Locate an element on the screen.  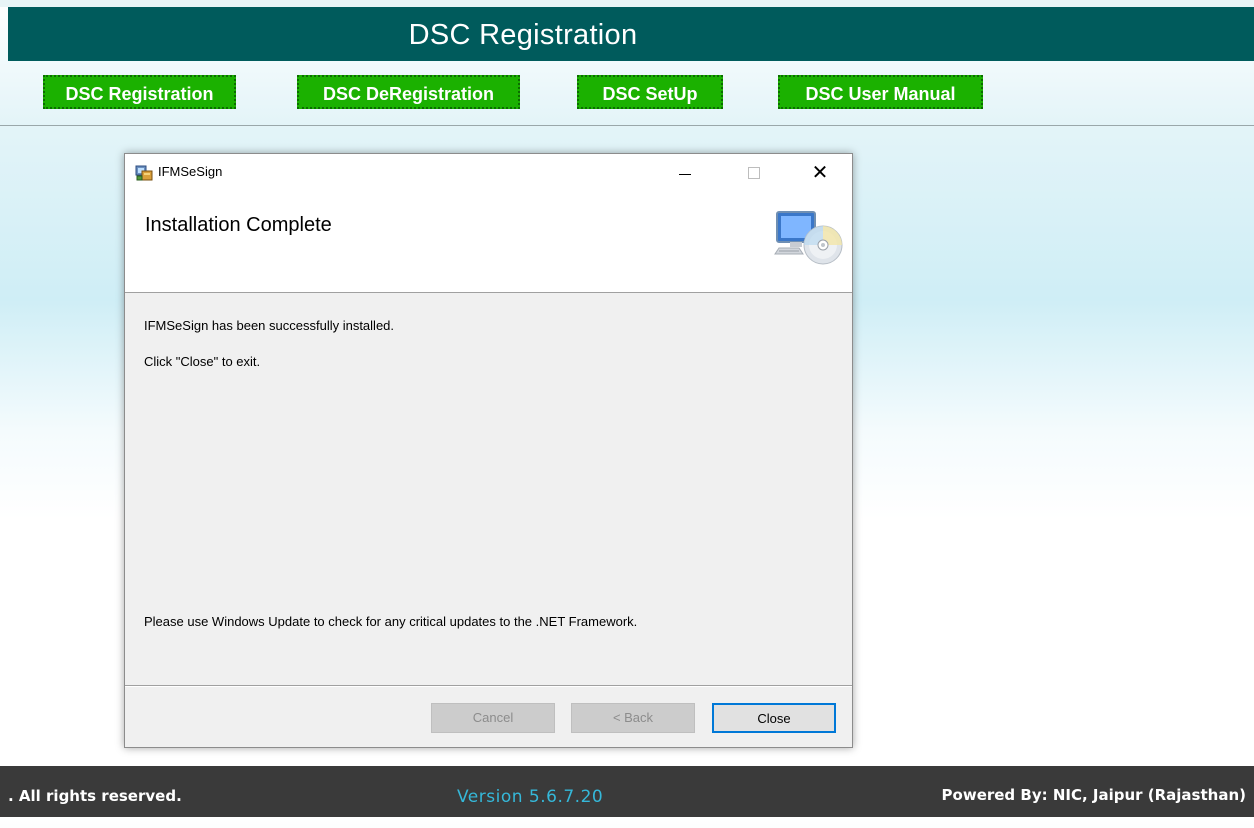
version-text: Version 5.6.7.20 is located at coordinates (530, 797).